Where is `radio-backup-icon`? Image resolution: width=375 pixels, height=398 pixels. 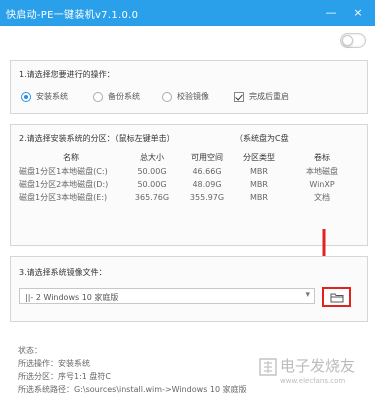 radio-backup-icon is located at coordinates (98, 96).